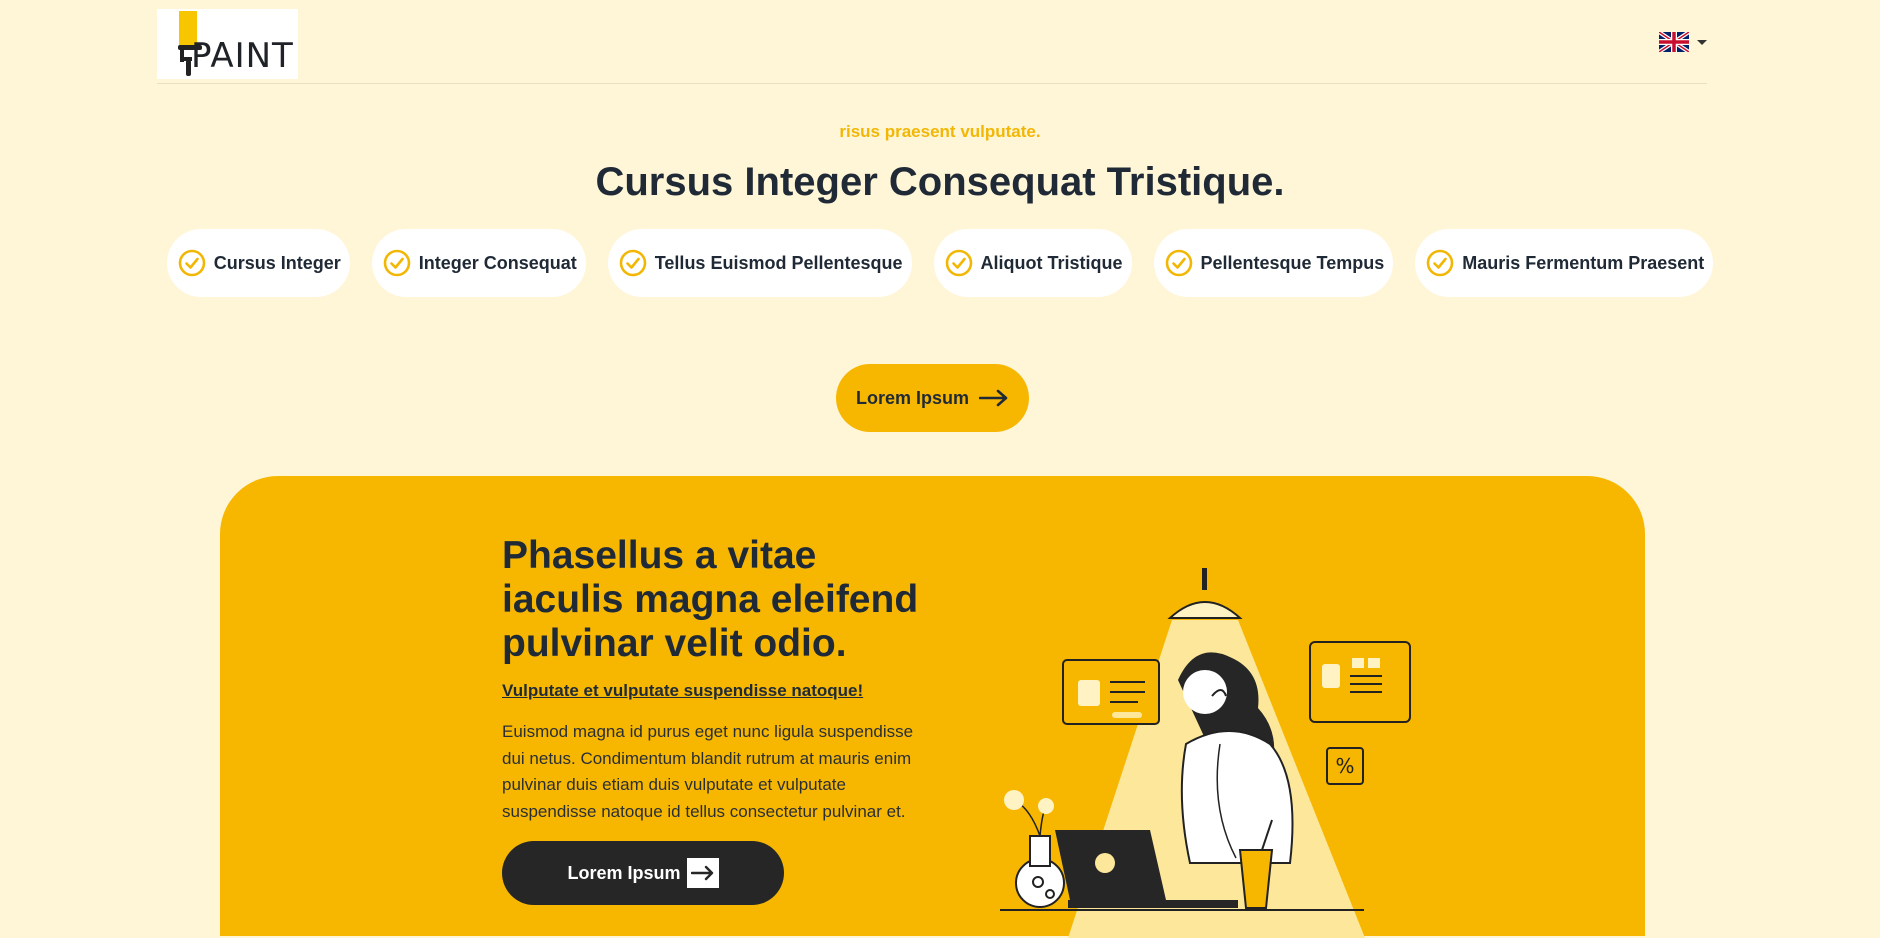 The image size is (1880, 938). I want to click on feature-label: Mauris Fermentum Praesent, so click(1583, 262).